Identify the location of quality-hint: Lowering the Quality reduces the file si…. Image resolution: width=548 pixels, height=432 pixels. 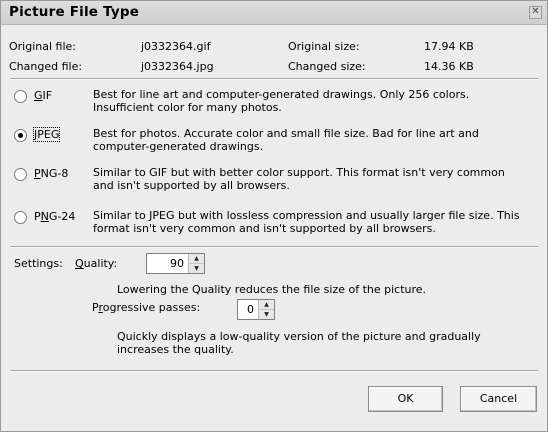
(272, 289).